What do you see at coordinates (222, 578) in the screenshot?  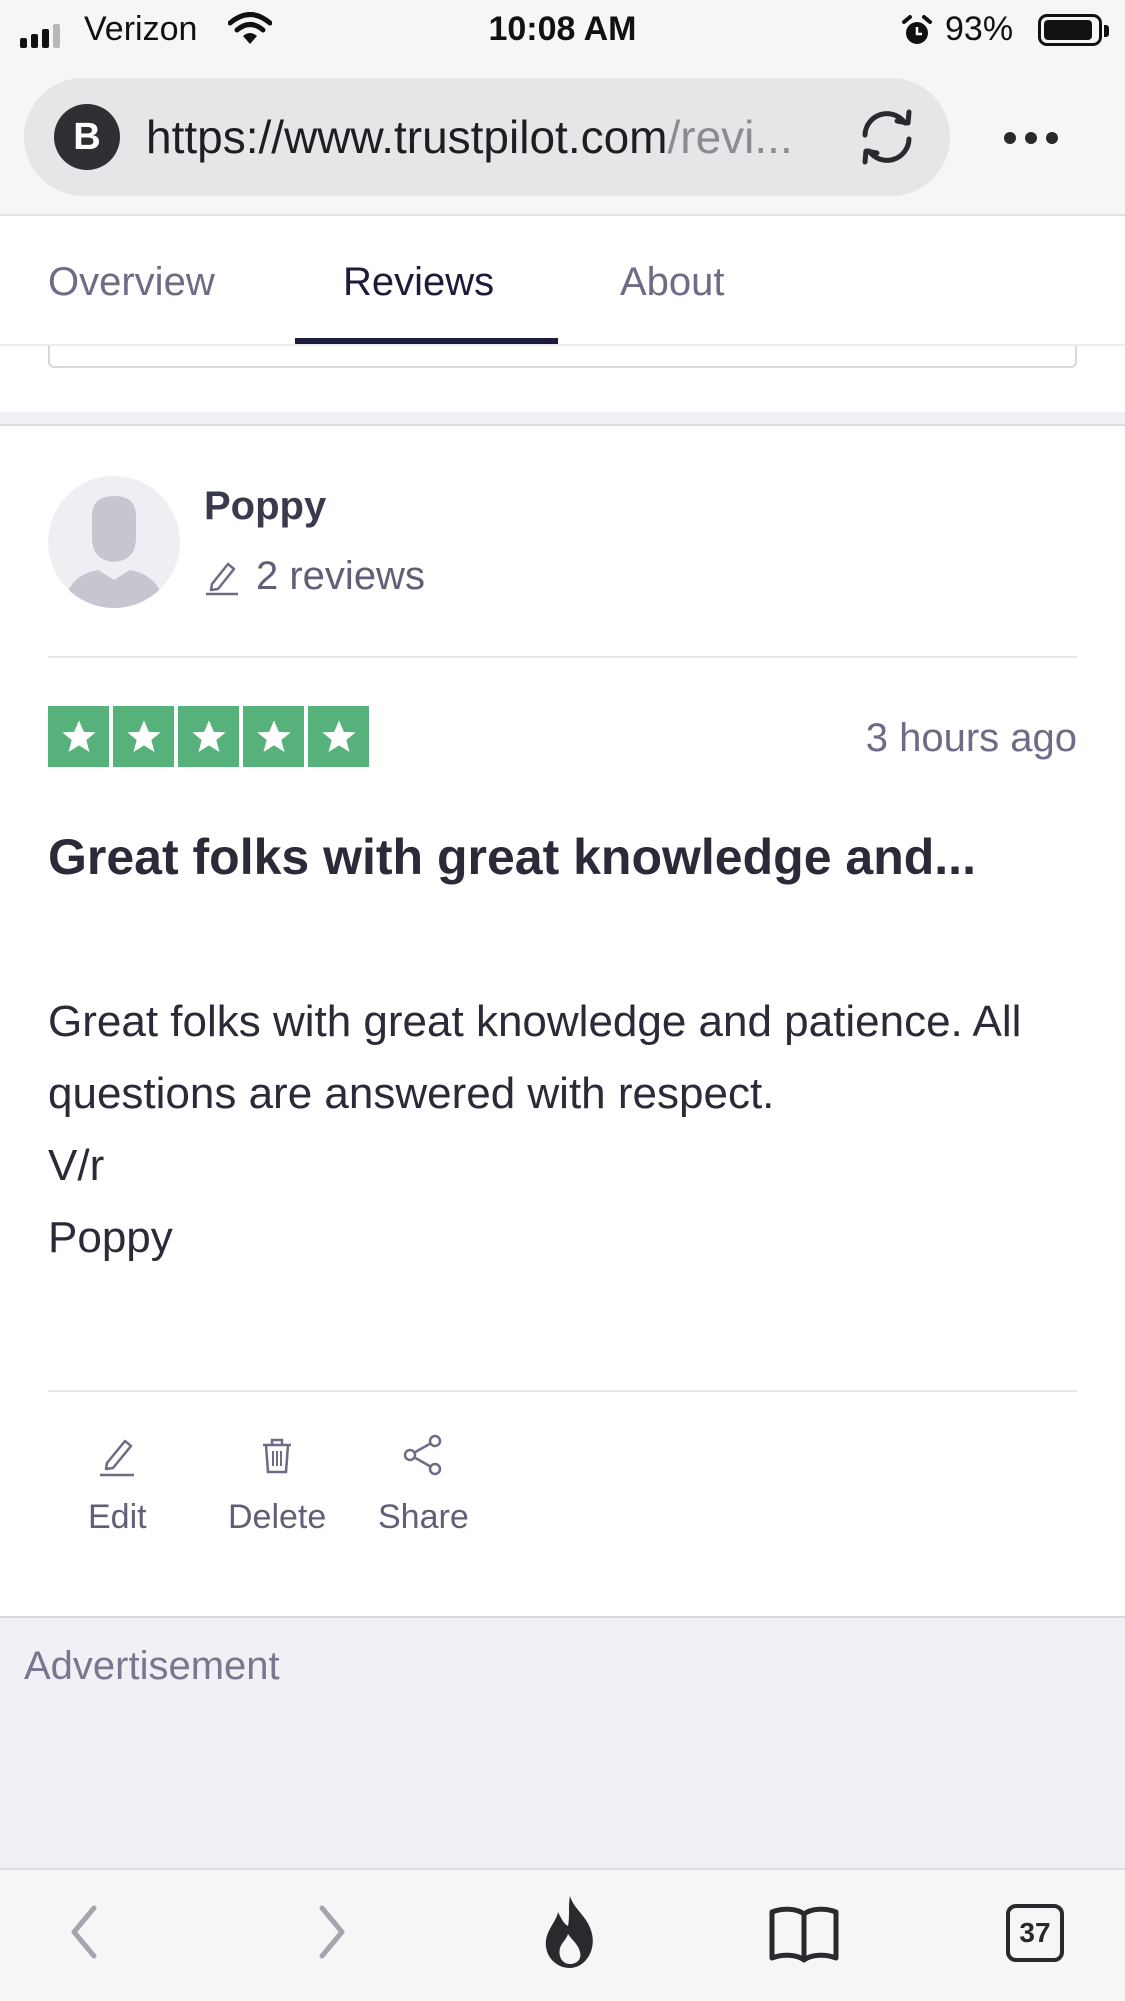 I see `pencil-icon` at bounding box center [222, 578].